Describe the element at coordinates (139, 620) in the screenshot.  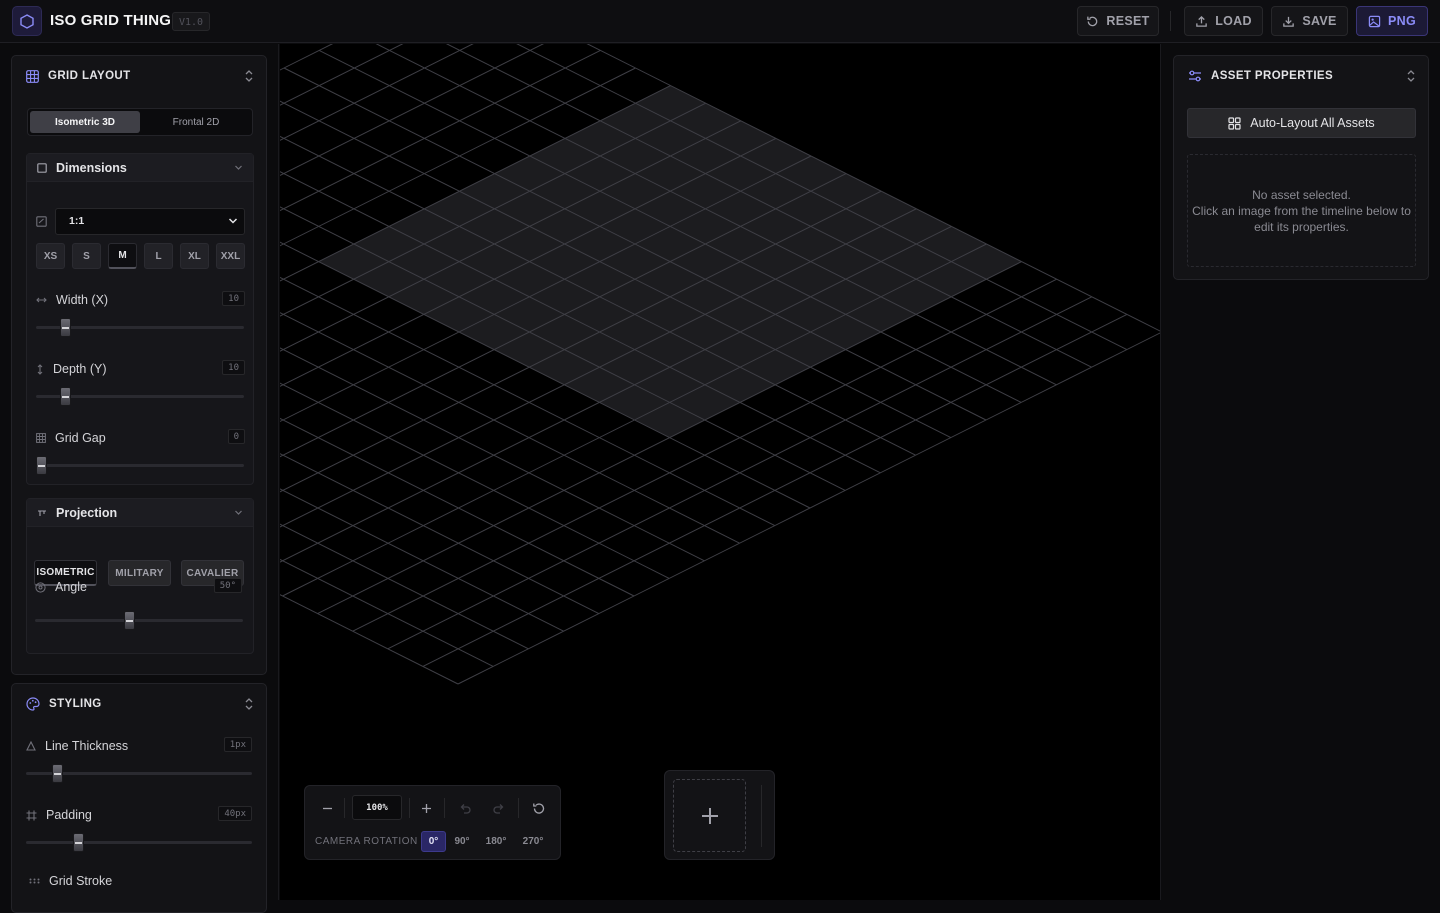
I see `angle-slider` at that location.